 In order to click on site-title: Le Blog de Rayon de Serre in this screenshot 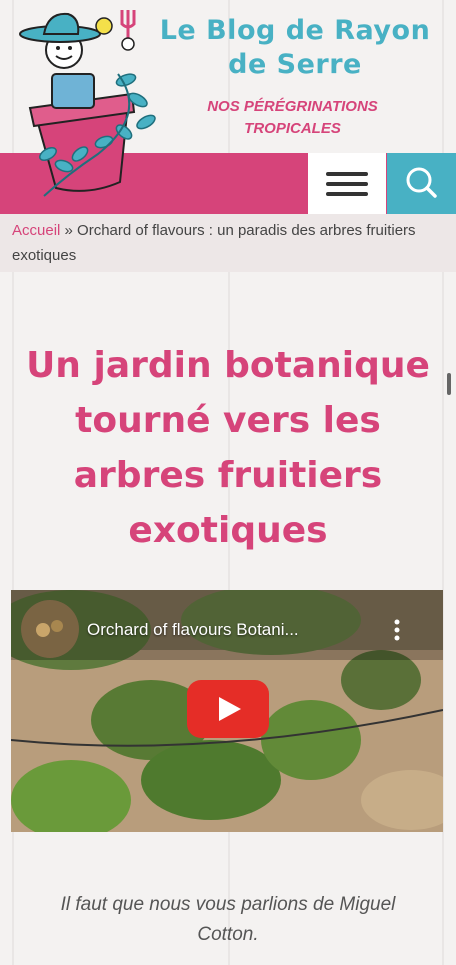, I will do `click(295, 48)`.